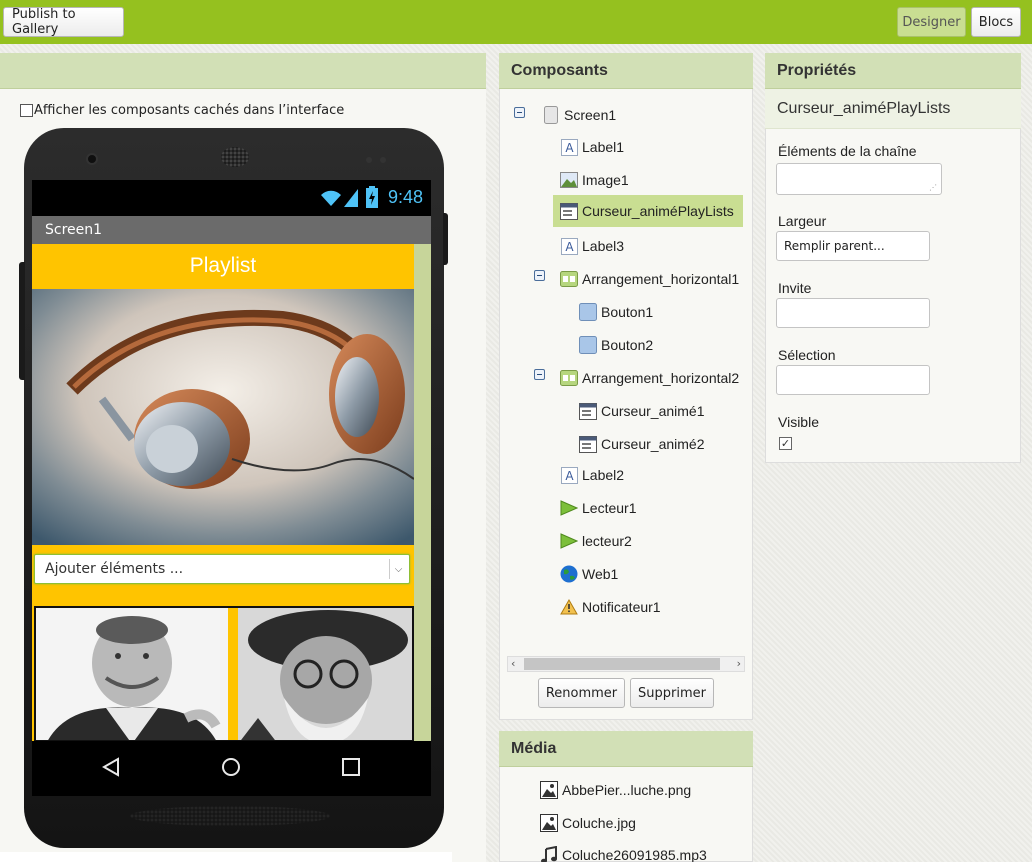 This screenshot has height=862, width=1032. I want to click on tree-item-label: Label3, so click(603, 246).